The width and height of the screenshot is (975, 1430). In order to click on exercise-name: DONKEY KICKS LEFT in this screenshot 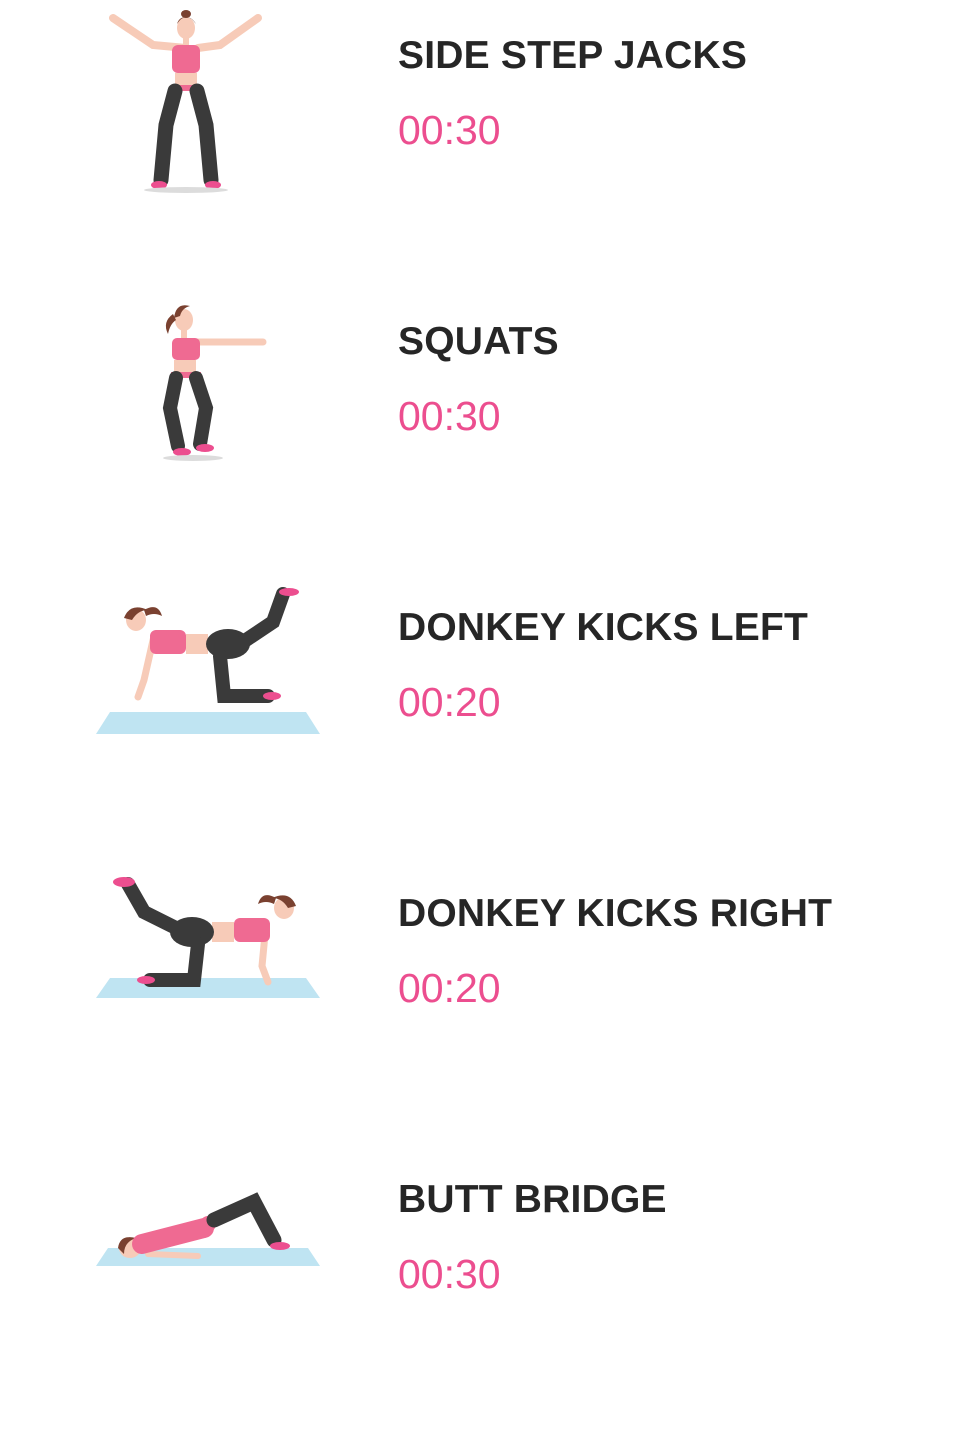, I will do `click(603, 627)`.